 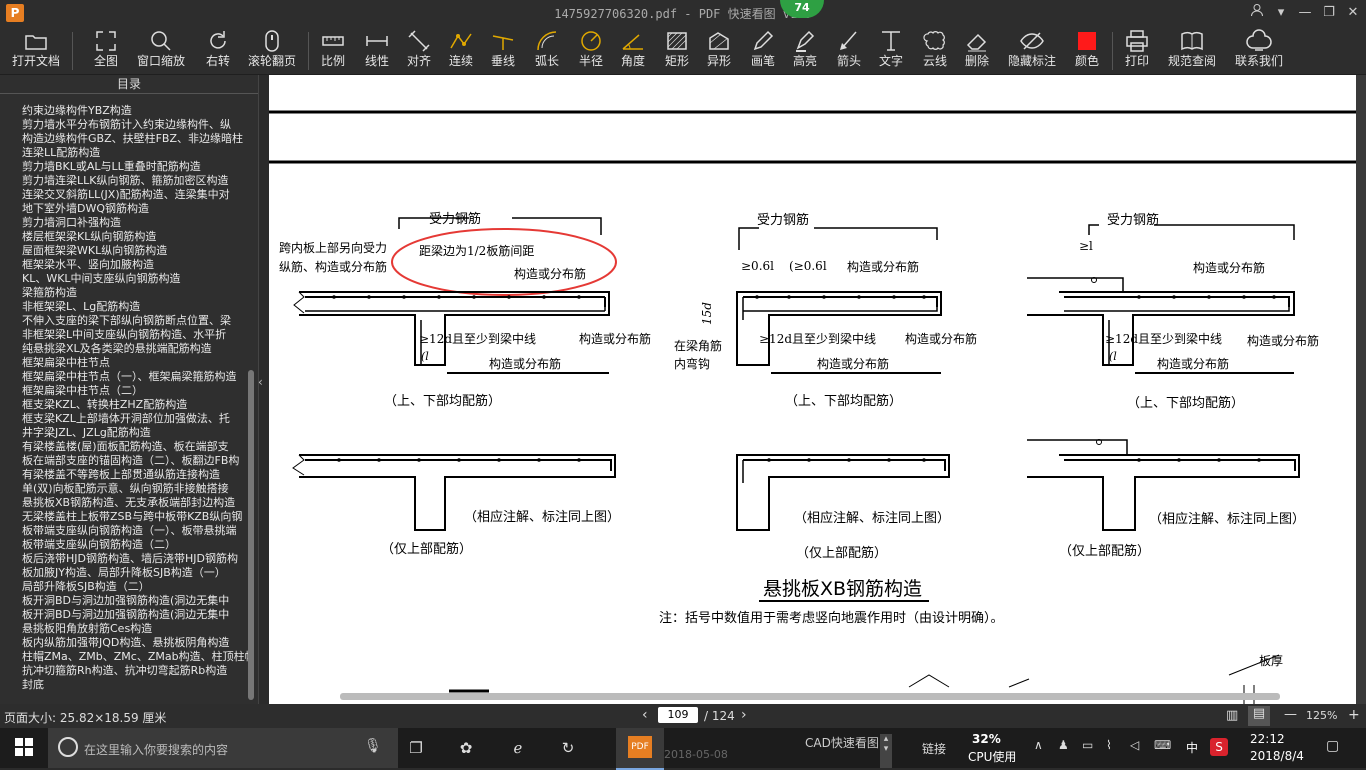 I want to click on toc-item: 无梁楼盖柱上板带ZSB与跨中板带KZB纵向钢, so click(x=136, y=515).